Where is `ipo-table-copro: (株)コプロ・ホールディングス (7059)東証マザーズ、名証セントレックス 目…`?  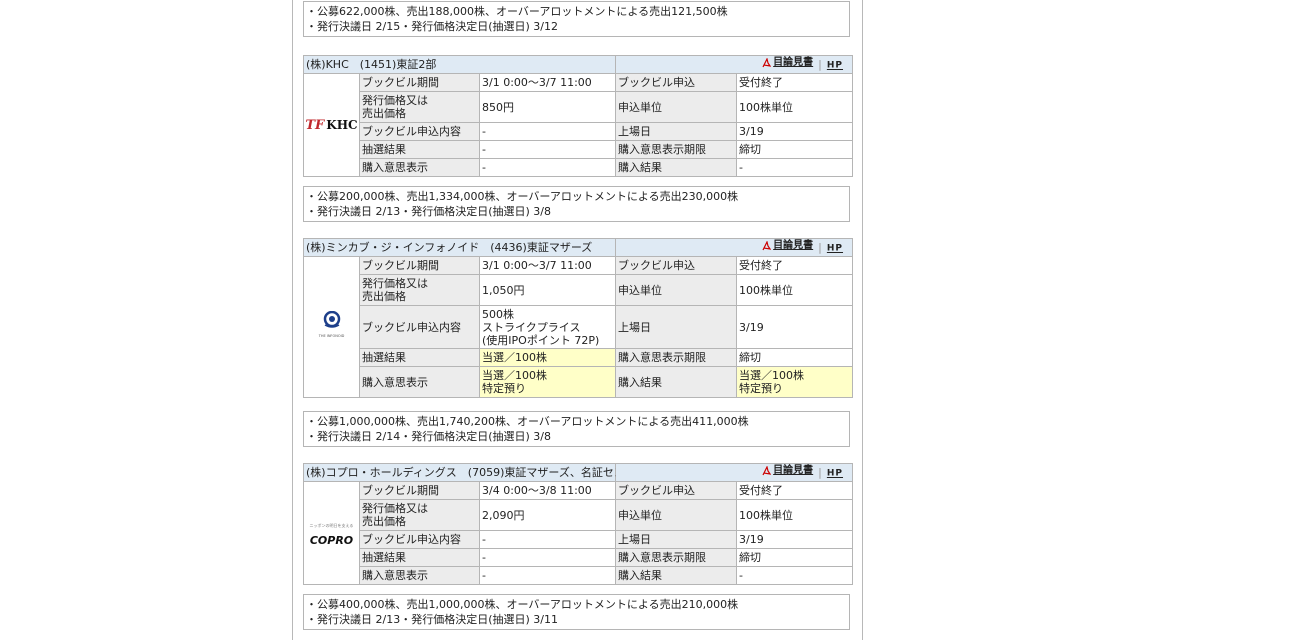 ipo-table-copro: (株)コプロ・ホールディングス (7059)東証マザーズ、名証セントレックス 目… is located at coordinates (578, 524).